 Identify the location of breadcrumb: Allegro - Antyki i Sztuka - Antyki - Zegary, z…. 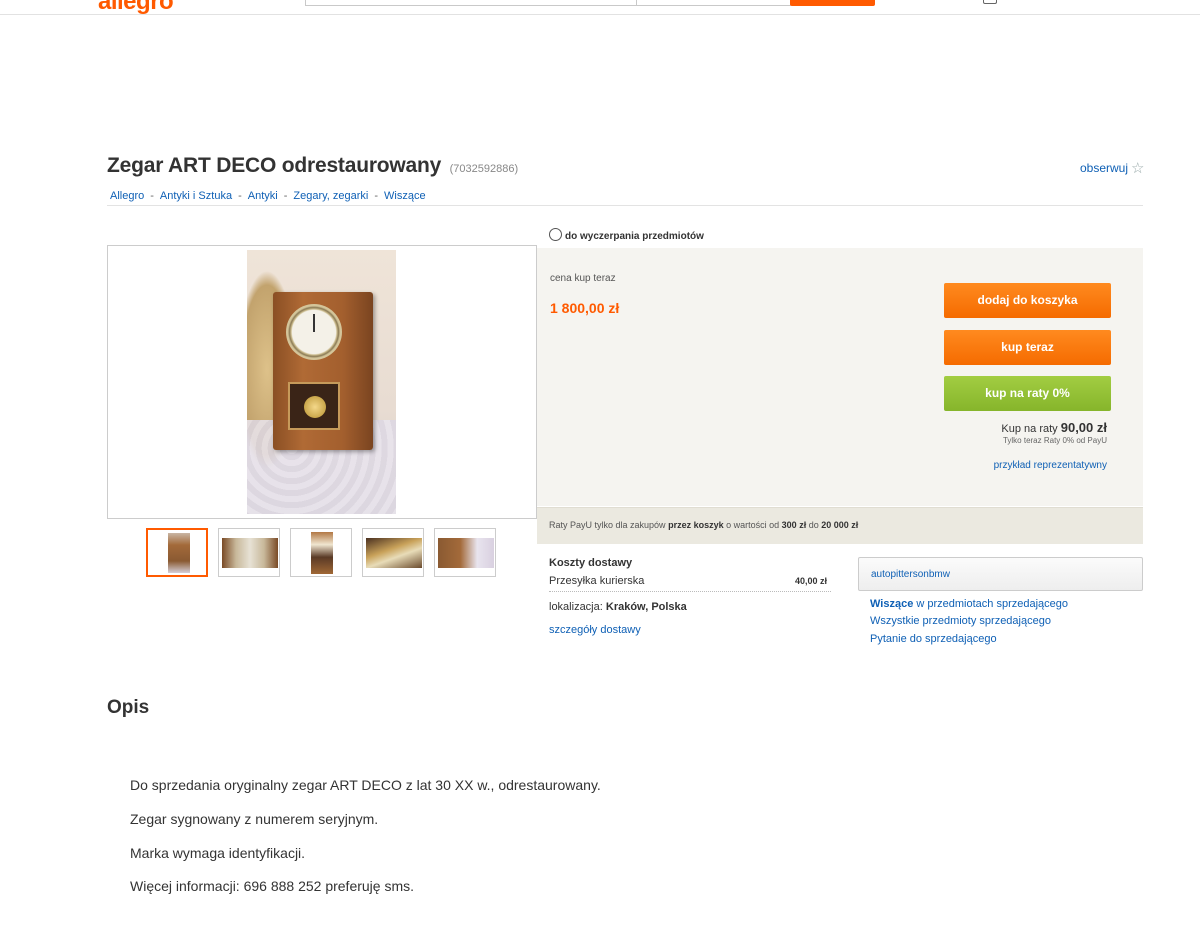
(268, 196).